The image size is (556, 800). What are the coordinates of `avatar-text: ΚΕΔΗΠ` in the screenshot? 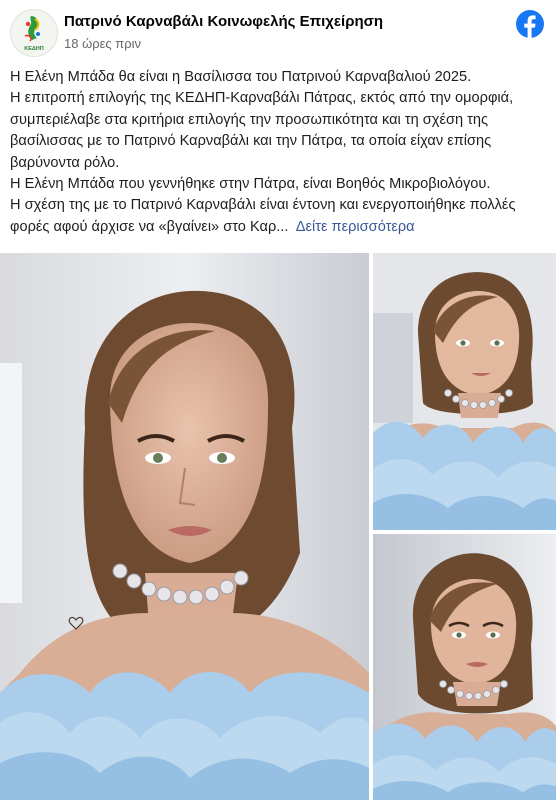 It's located at (34, 49).